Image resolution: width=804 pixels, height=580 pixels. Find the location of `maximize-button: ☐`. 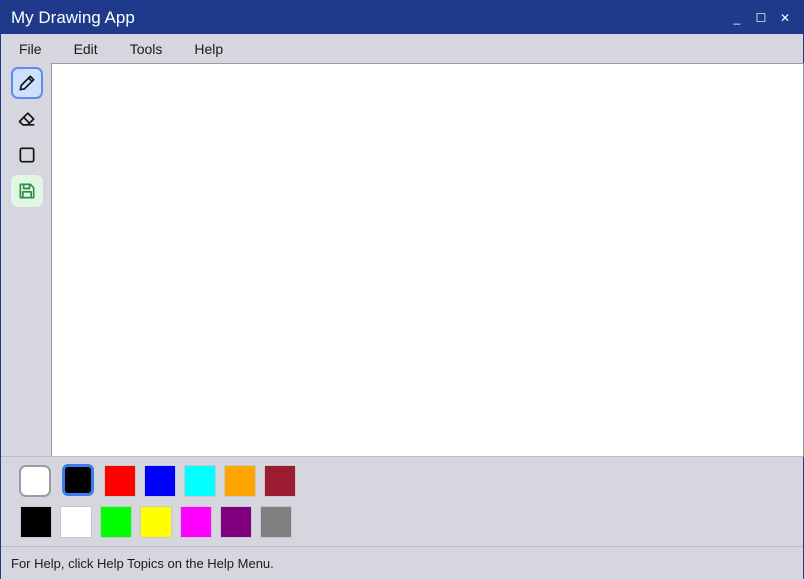

maximize-button: ☐ is located at coordinates (761, 18).